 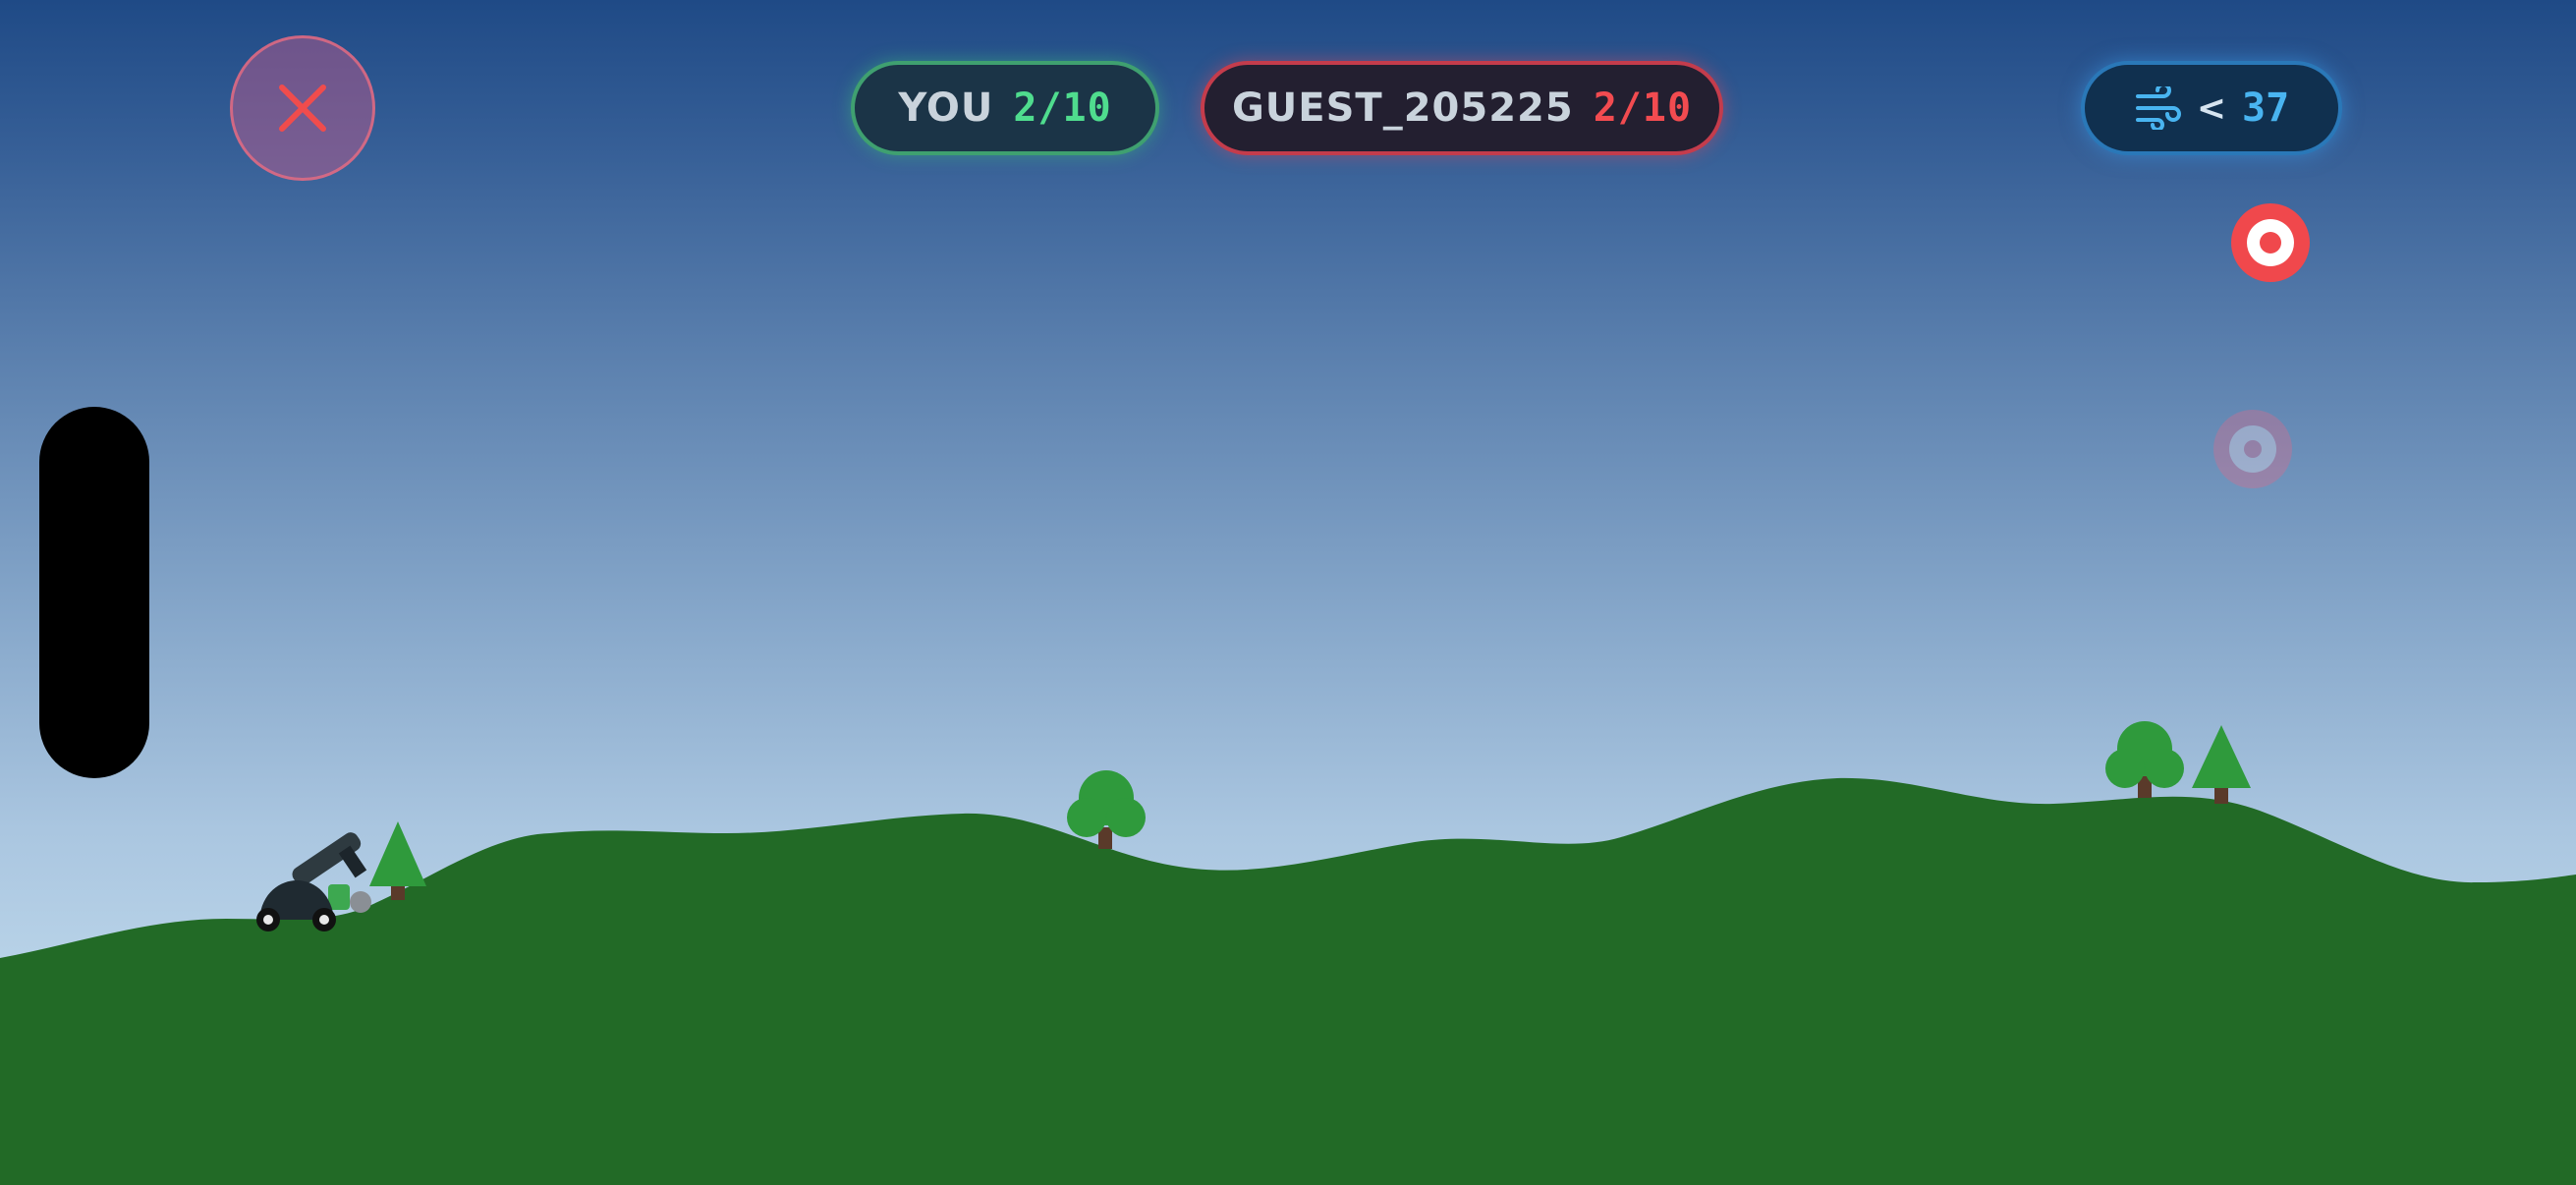 I want to click on power-bar, so click(x=94, y=592).